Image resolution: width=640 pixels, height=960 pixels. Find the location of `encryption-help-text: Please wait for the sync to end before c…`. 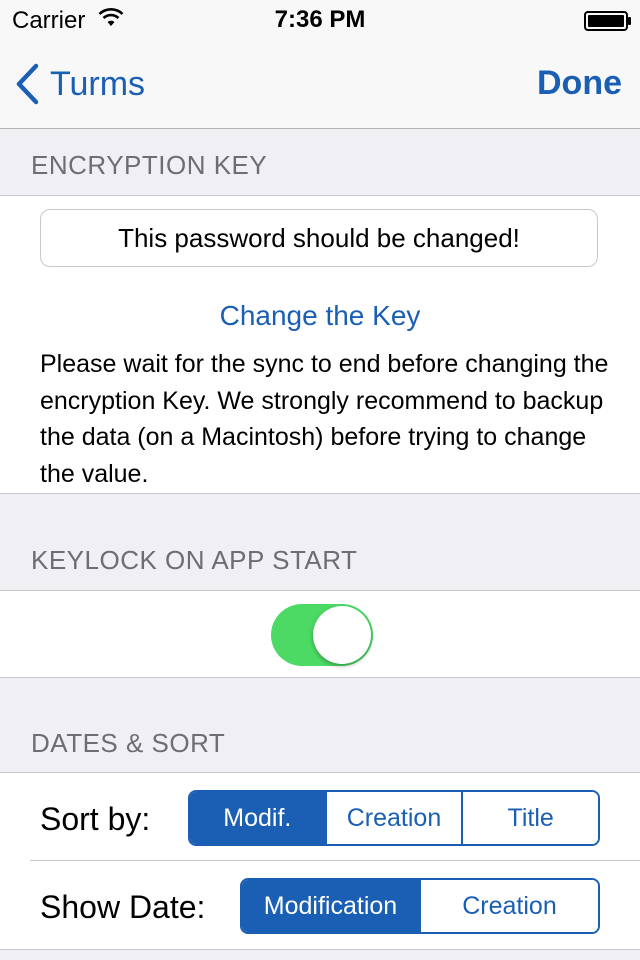

encryption-help-text: Please wait for the sync to end before c… is located at coordinates (324, 419).